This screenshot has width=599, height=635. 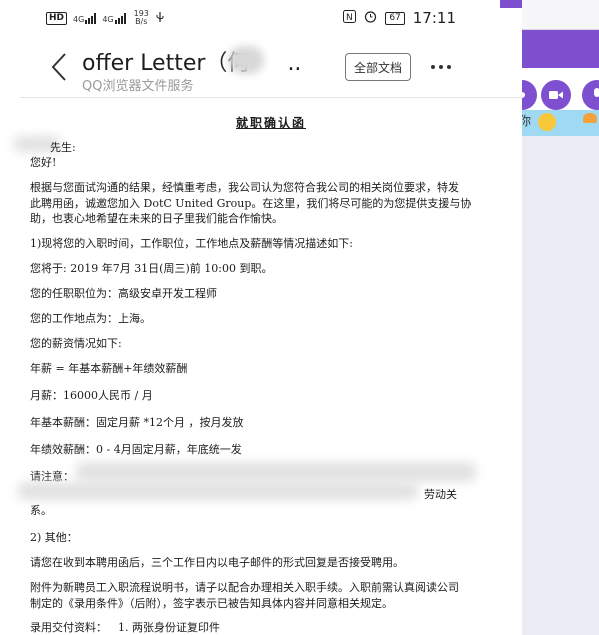 What do you see at coordinates (54, 537) in the screenshot?
I see `section-2-heading: 2) 其他：` at bounding box center [54, 537].